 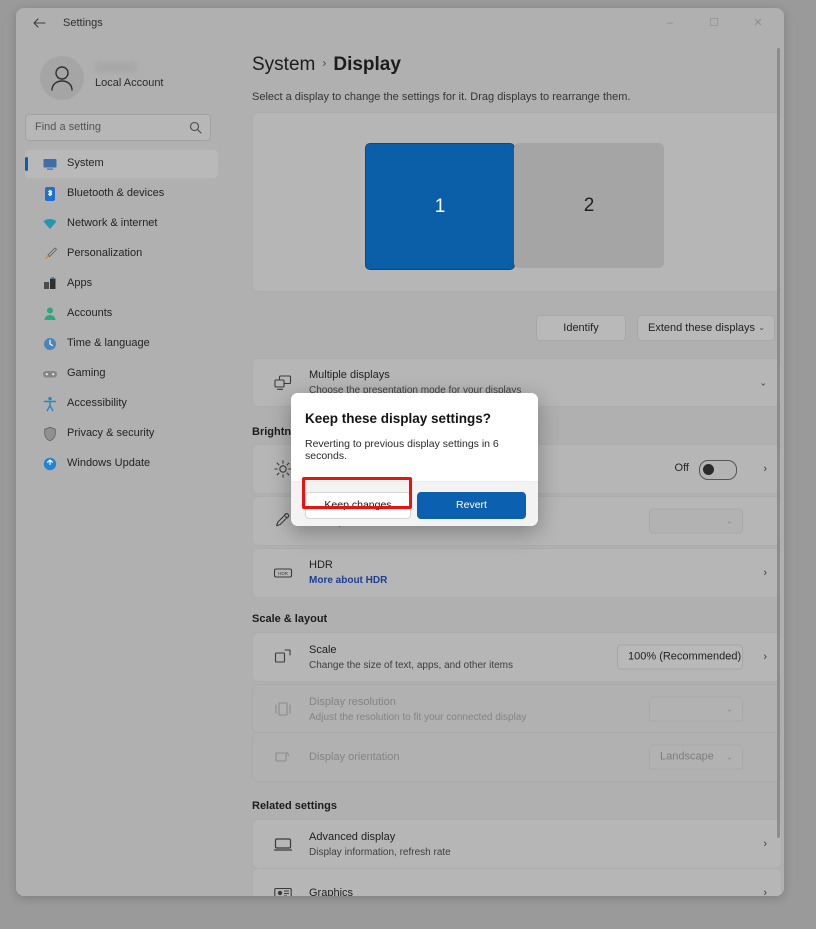 What do you see at coordinates (440, 206) in the screenshot?
I see `monitor-1: 1` at bounding box center [440, 206].